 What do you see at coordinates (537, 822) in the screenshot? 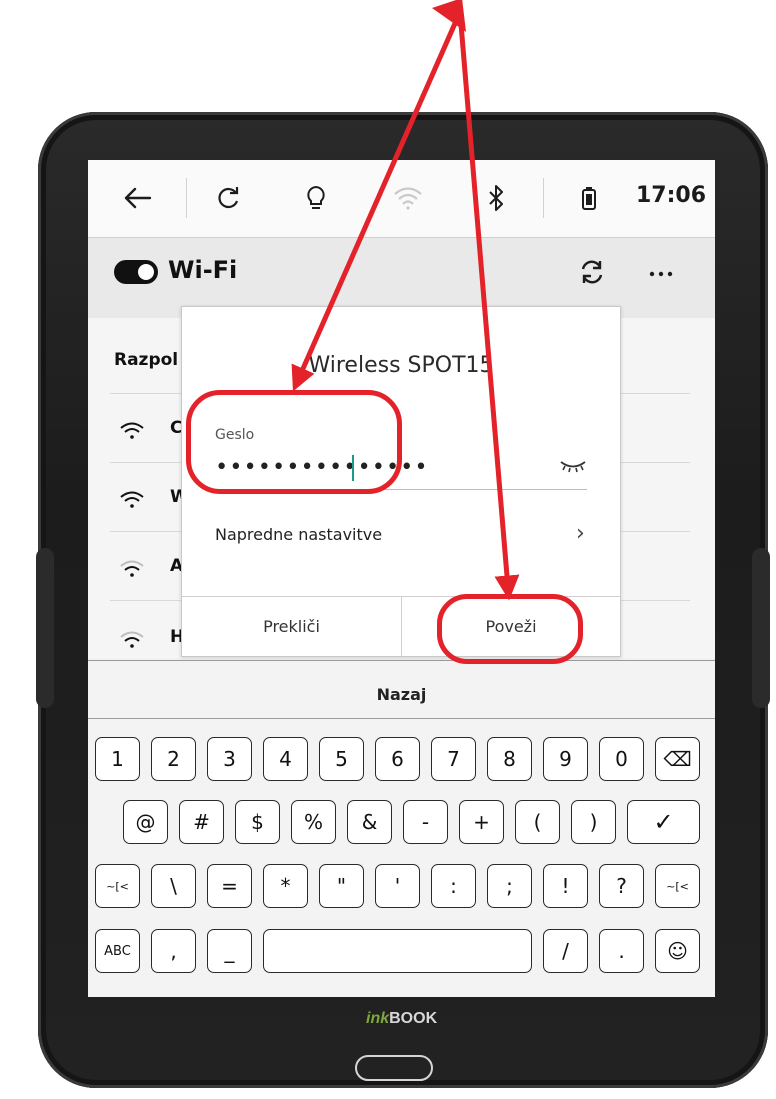
I see `key-paren-open: (` at bounding box center [537, 822].